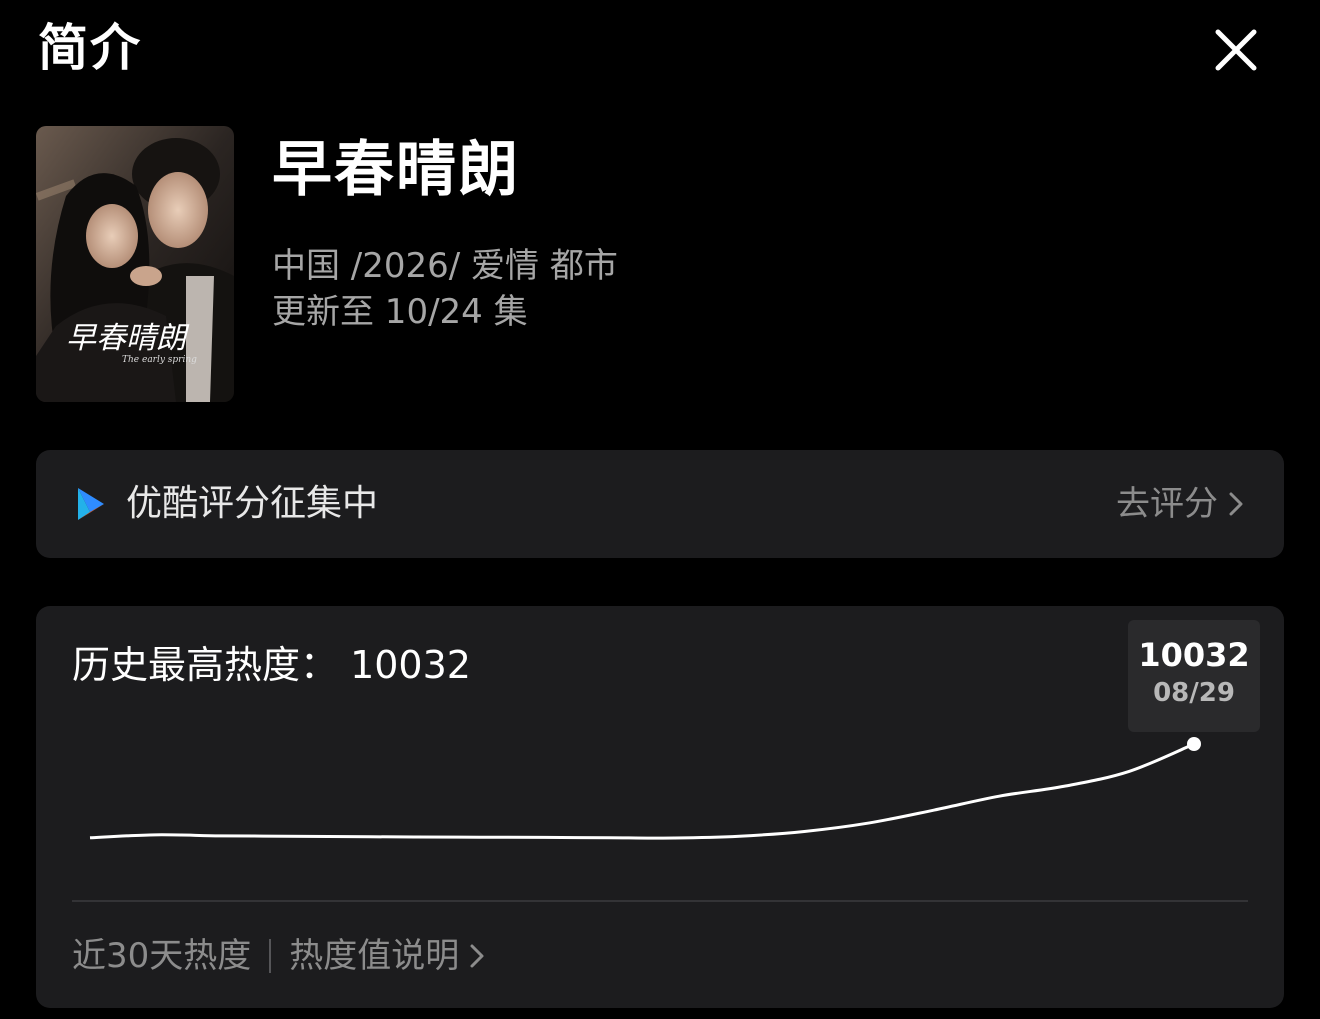  I want to click on show-title: 早春晴朗, so click(396, 170).